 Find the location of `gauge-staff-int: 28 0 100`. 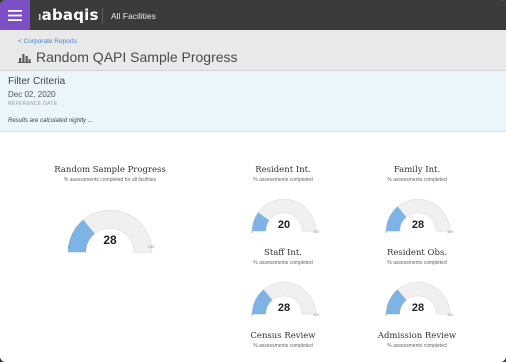

gauge-staff-int: 28 0 100 is located at coordinates (285, 299).